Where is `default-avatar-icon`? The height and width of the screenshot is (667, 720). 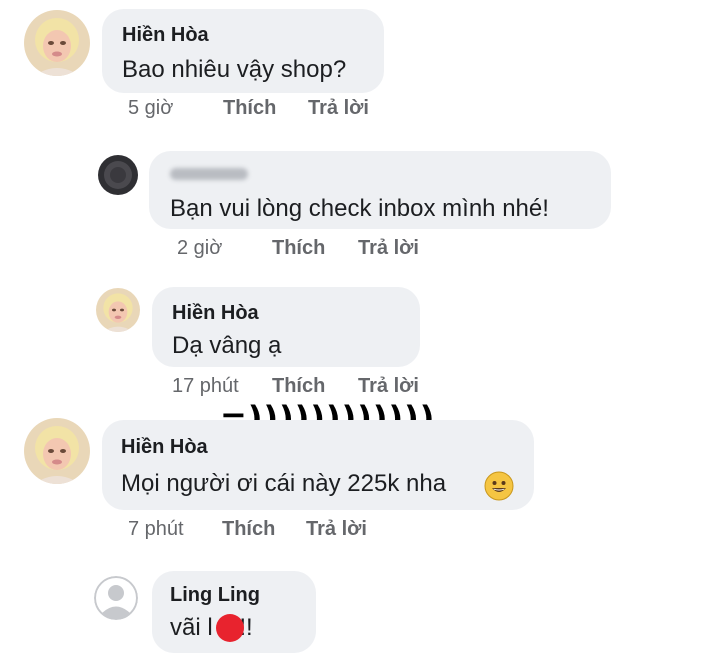 default-avatar-icon is located at coordinates (116, 598).